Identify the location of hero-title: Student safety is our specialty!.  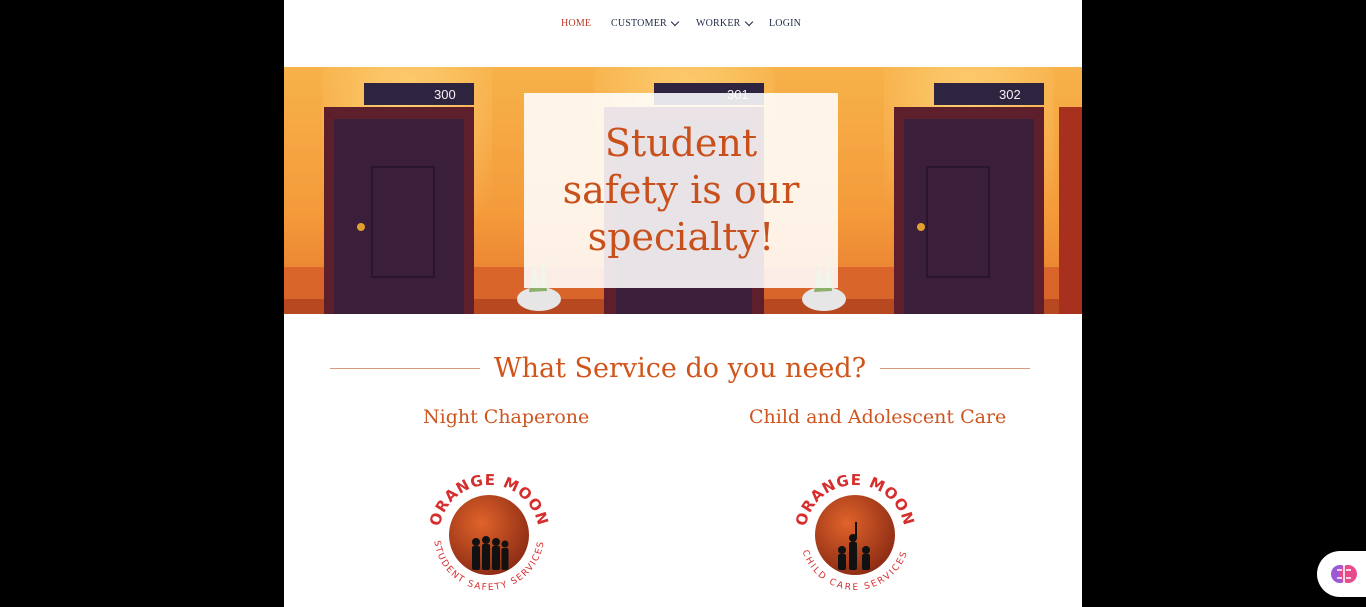
(681, 190).